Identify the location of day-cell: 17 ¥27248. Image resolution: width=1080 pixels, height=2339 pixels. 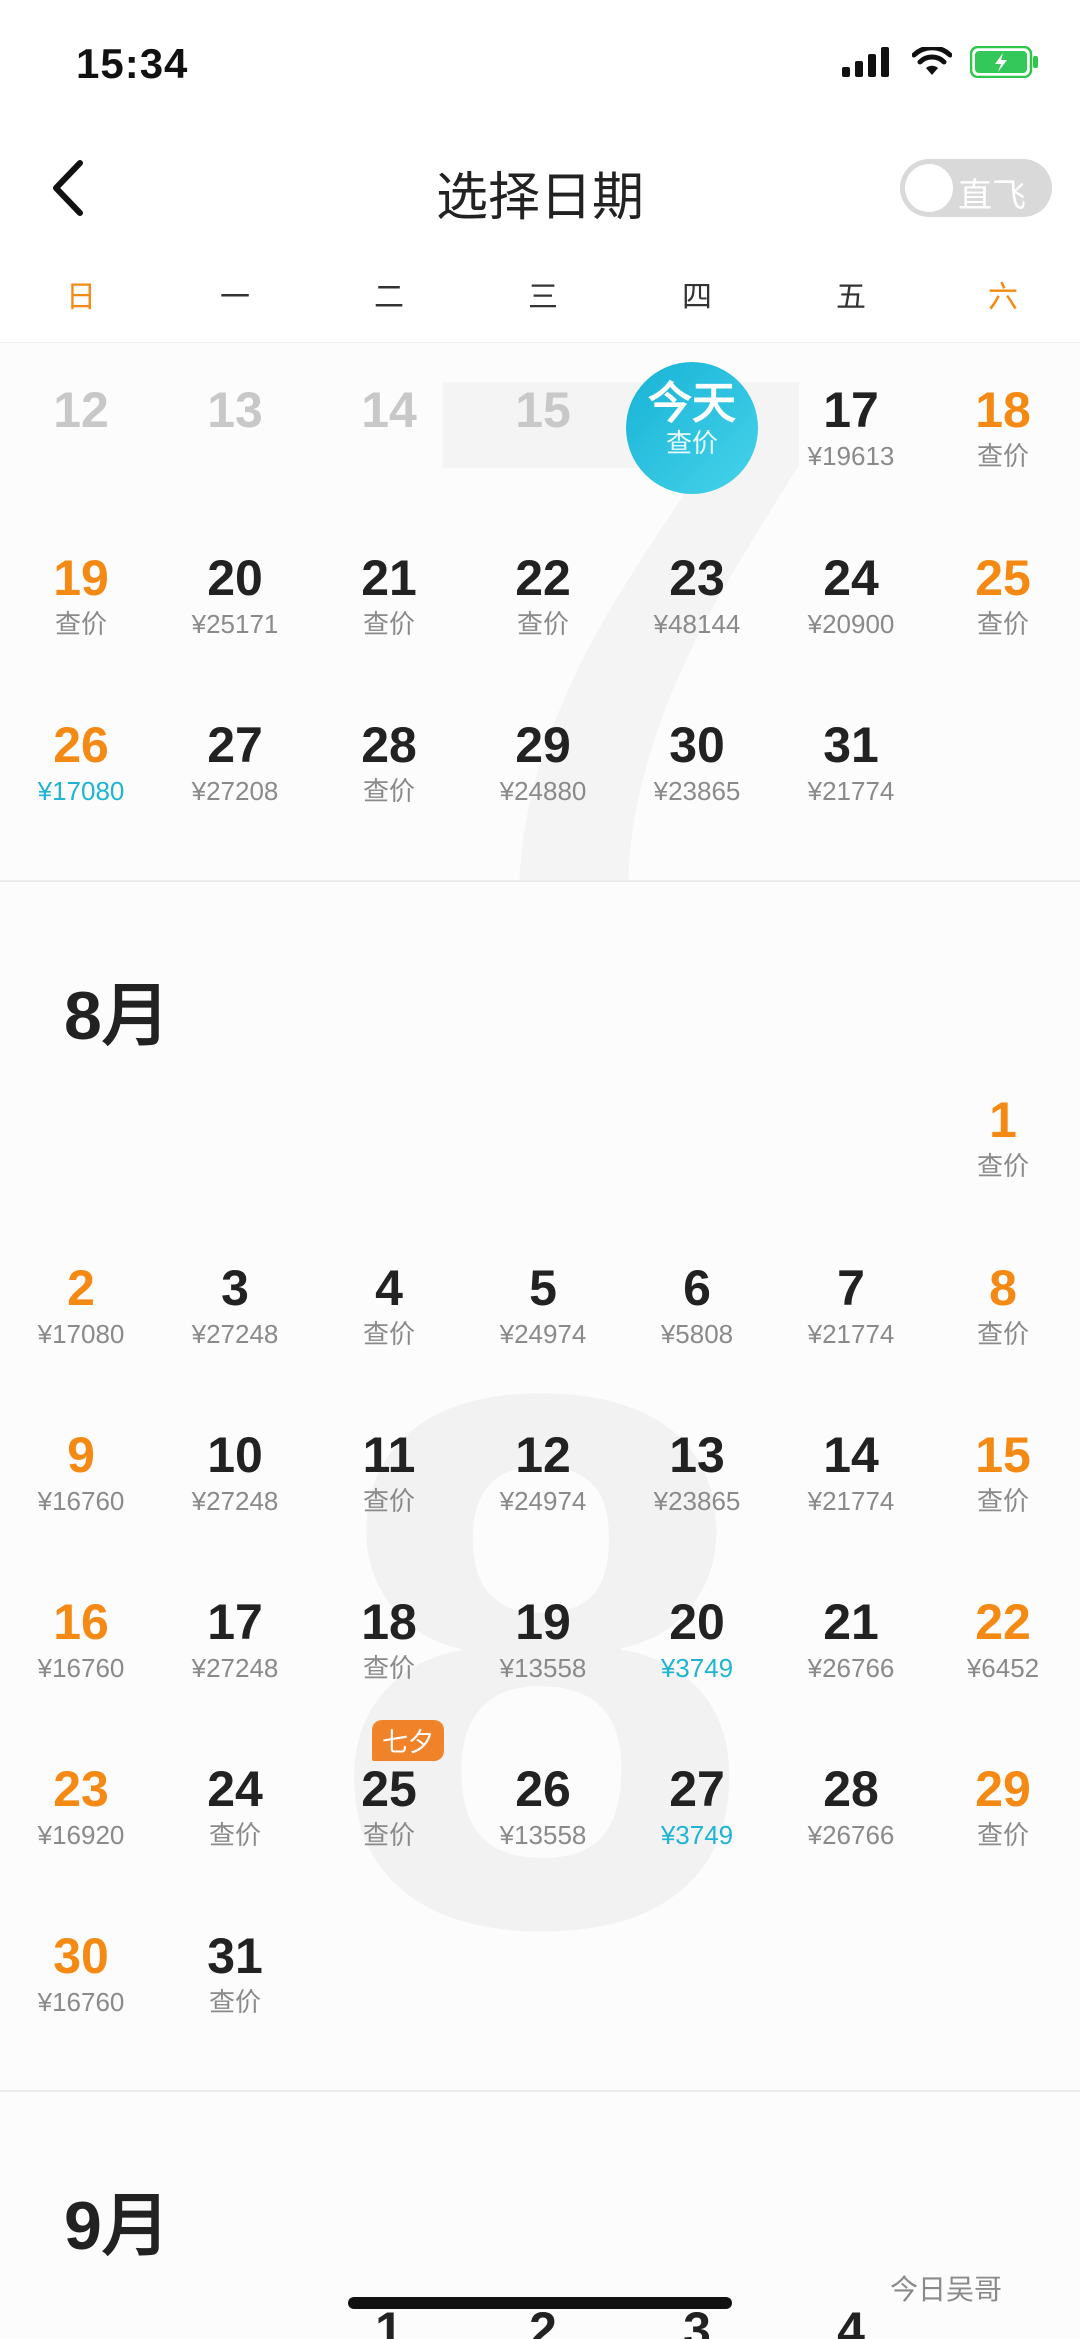
(235, 1659).